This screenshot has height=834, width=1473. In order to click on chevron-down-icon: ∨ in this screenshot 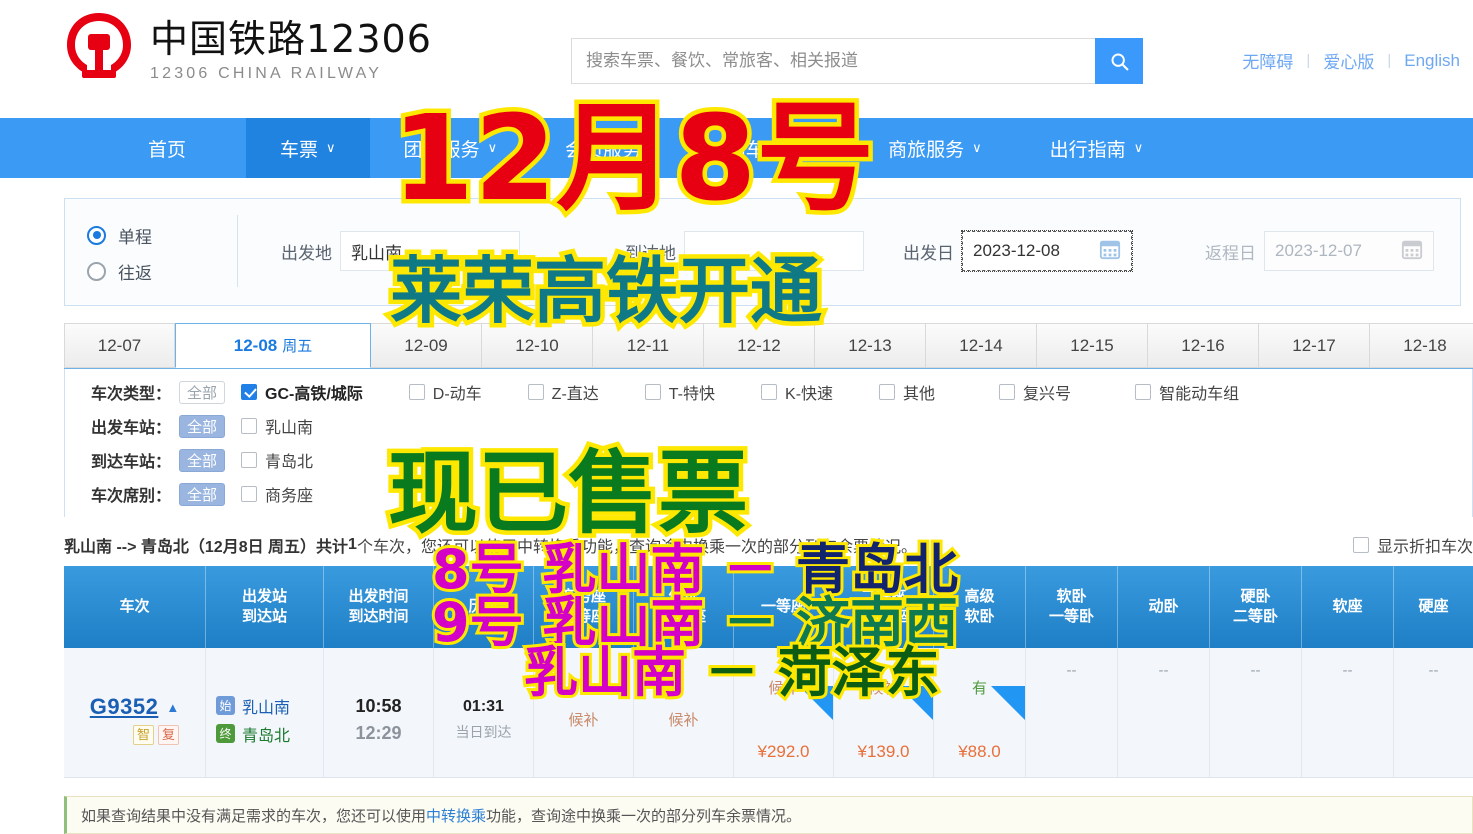, I will do `click(977, 147)`.